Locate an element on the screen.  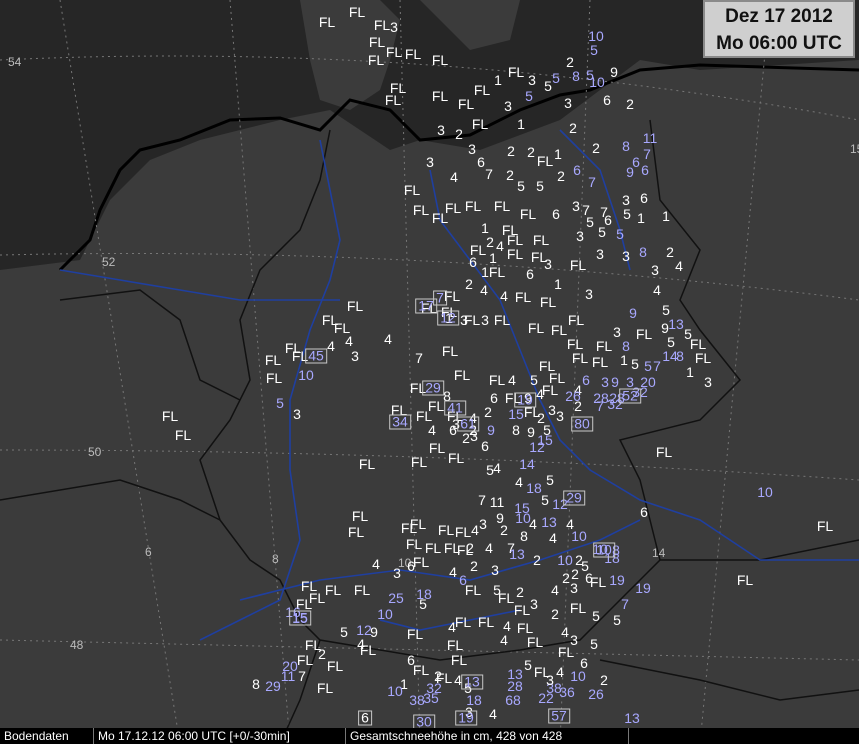
station-value-boxed: 80 is located at coordinates (582, 424).